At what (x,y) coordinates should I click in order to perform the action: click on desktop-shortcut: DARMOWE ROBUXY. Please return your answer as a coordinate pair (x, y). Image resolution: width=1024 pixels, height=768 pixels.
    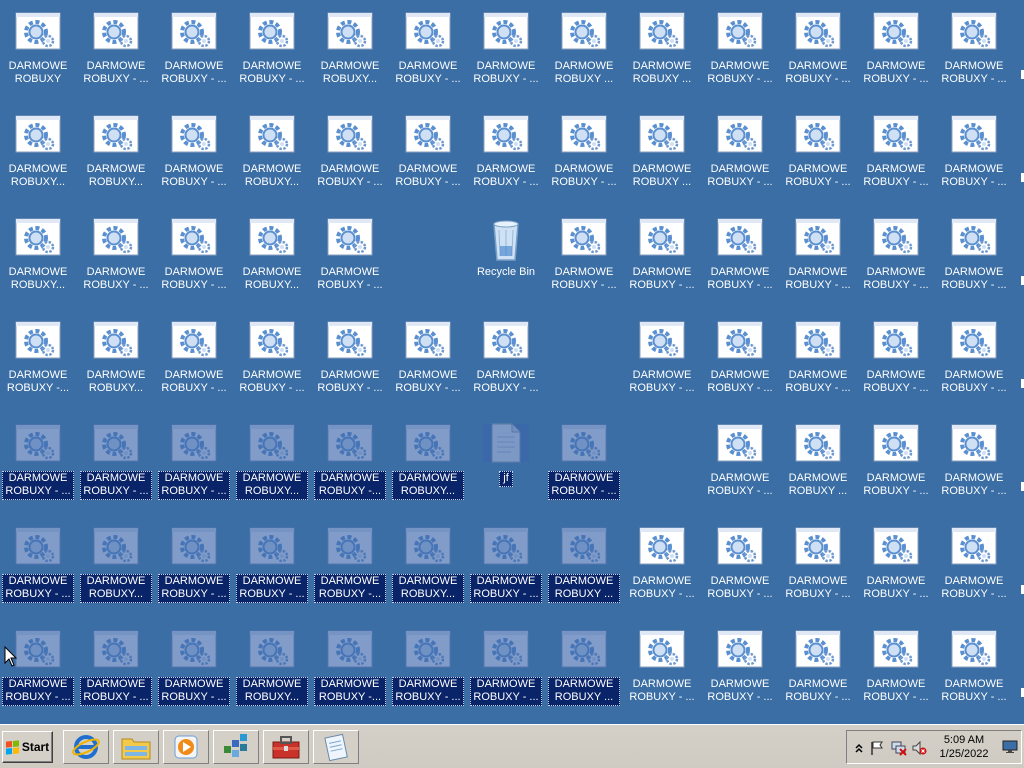
    Looking at the image, I should click on (38, 52).